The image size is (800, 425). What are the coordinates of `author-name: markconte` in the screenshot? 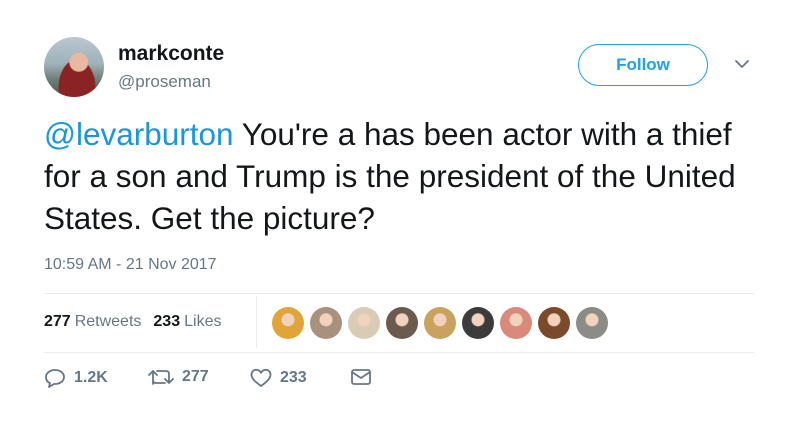 It's located at (171, 54).